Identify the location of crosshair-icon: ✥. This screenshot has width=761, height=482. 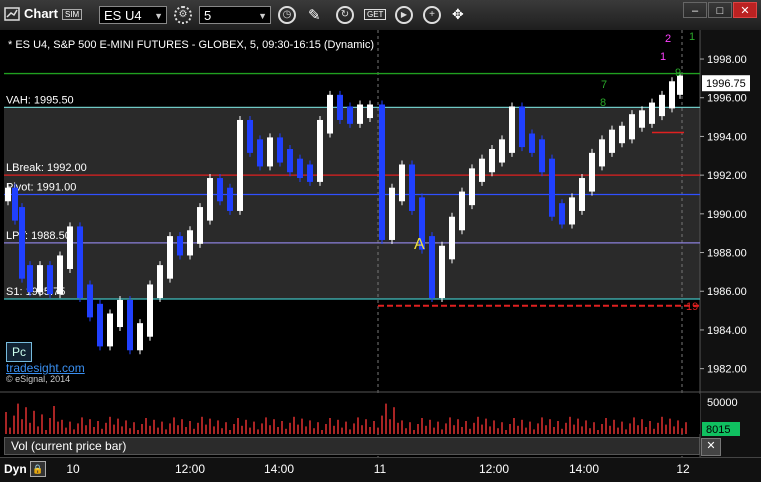
(458, 15).